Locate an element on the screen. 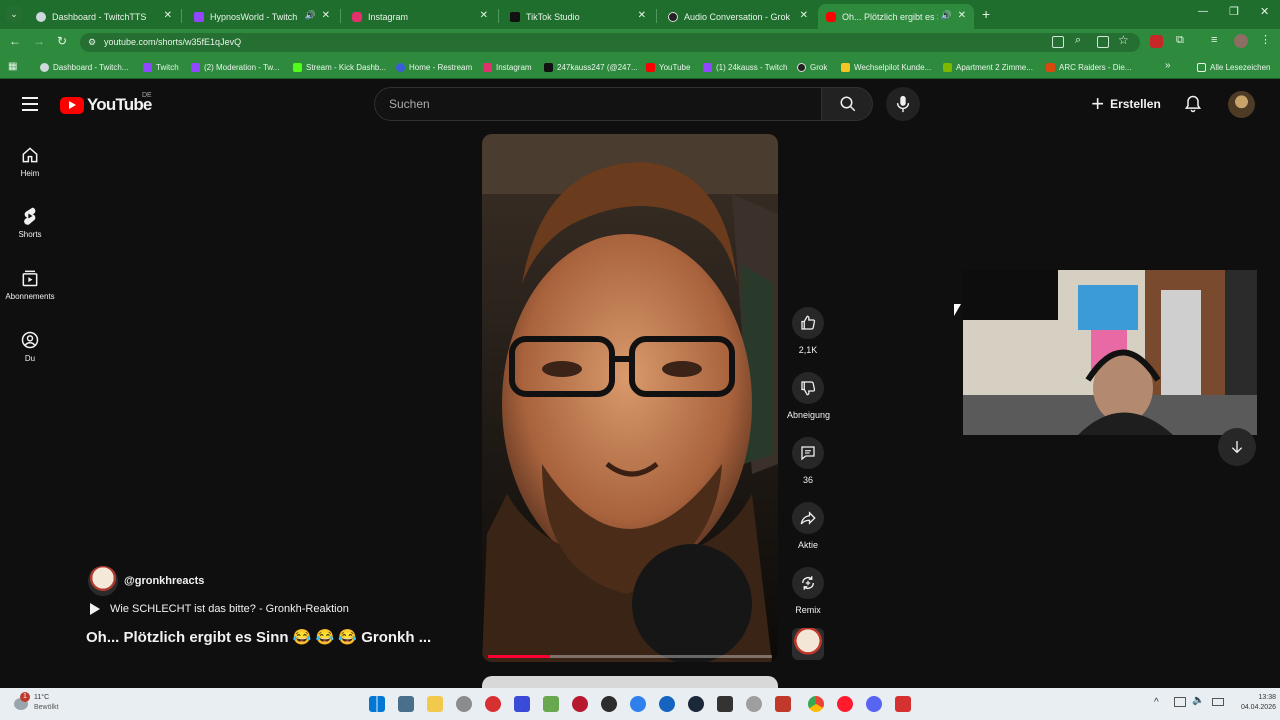  channel-link: @gronkhreacts is located at coordinates (146, 581).